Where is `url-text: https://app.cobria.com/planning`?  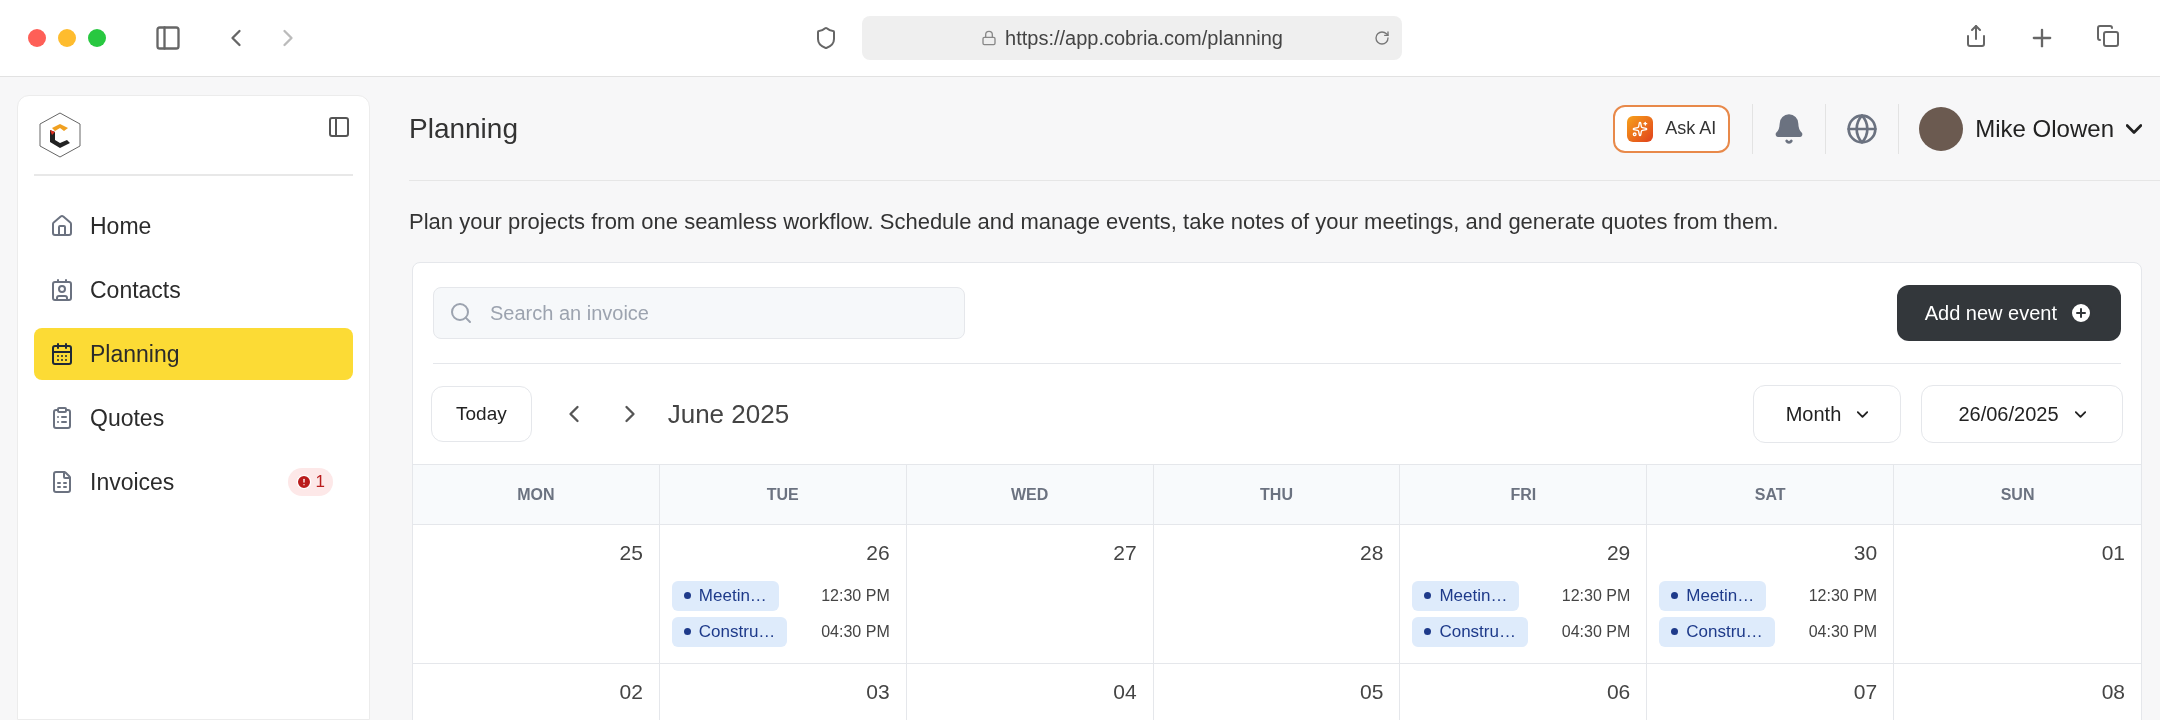 url-text: https://app.cobria.com/planning is located at coordinates (1144, 38).